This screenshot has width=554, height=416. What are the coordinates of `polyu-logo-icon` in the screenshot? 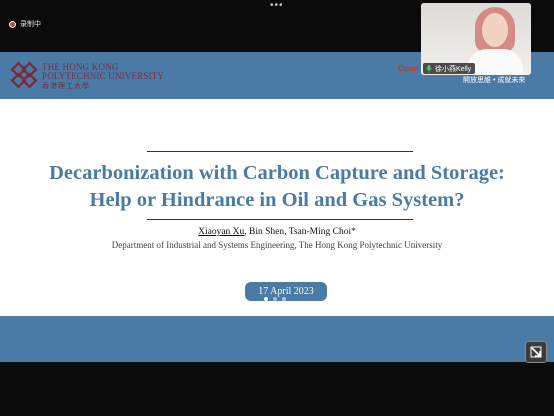 It's located at (24, 75).